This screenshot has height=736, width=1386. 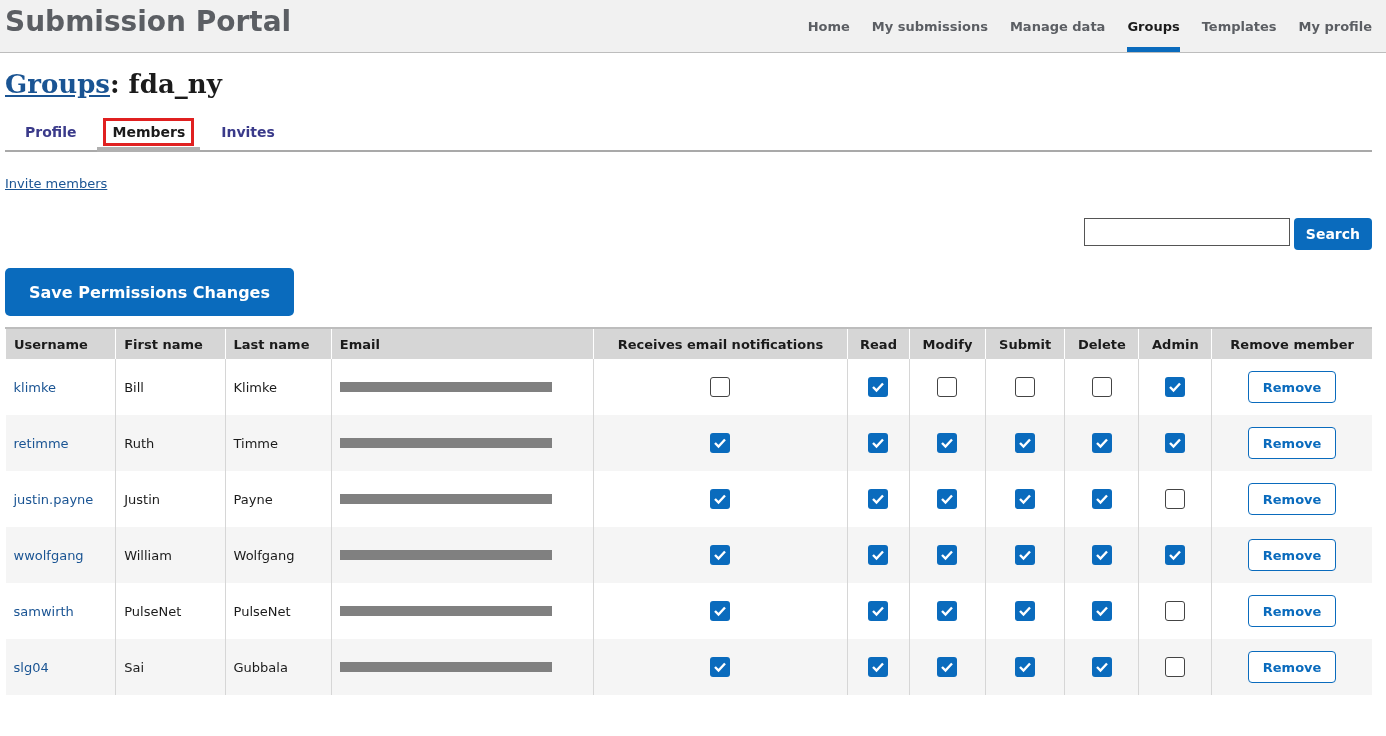 I want to click on column-header: First name, so click(x=170, y=343).